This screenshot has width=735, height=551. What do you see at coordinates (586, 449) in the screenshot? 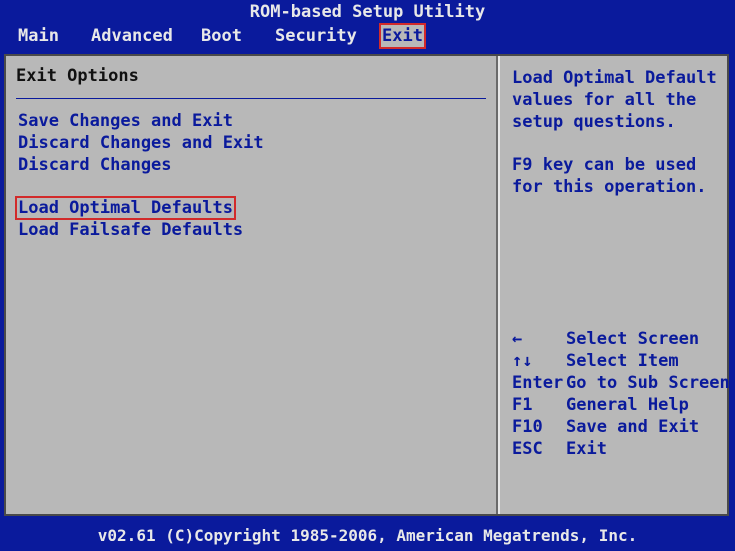
I see `key-action: Exit` at bounding box center [586, 449].